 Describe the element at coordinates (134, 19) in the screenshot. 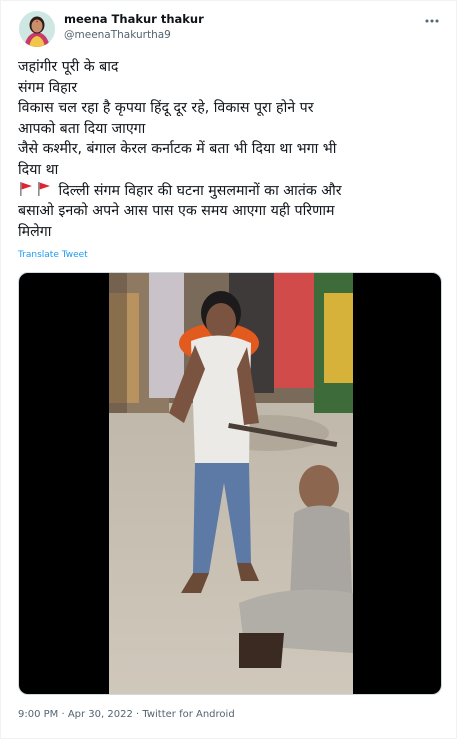

I see `author-display-name: meena Thakur thakur` at that location.